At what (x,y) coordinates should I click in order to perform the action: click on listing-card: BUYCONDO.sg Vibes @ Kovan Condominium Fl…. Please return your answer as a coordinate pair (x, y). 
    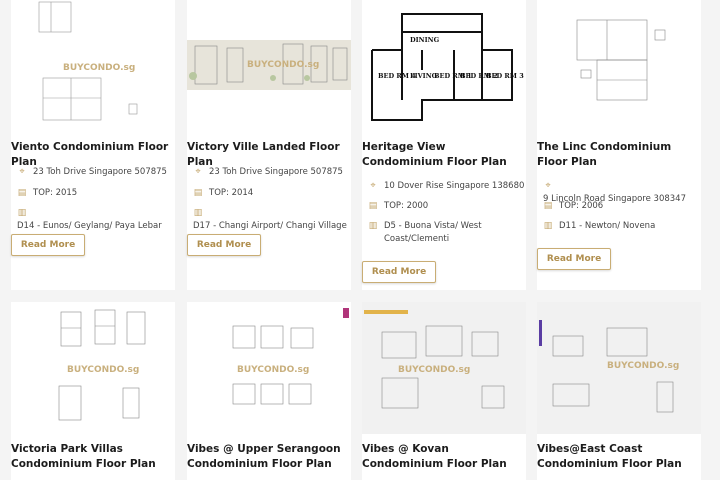
    Looking at the image, I should click on (444, 391).